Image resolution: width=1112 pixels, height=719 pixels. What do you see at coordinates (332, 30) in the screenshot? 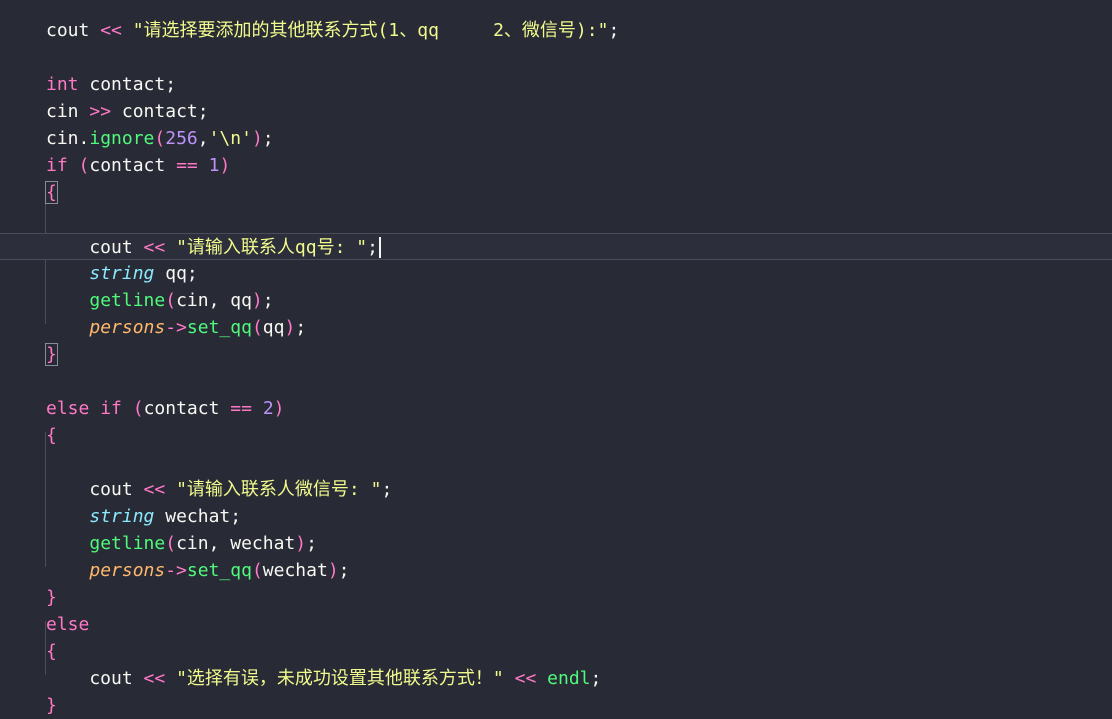
I see `code-text: cout << "请选择要添加的其他联系方式(1、qq 2、微信号):";` at bounding box center [332, 30].